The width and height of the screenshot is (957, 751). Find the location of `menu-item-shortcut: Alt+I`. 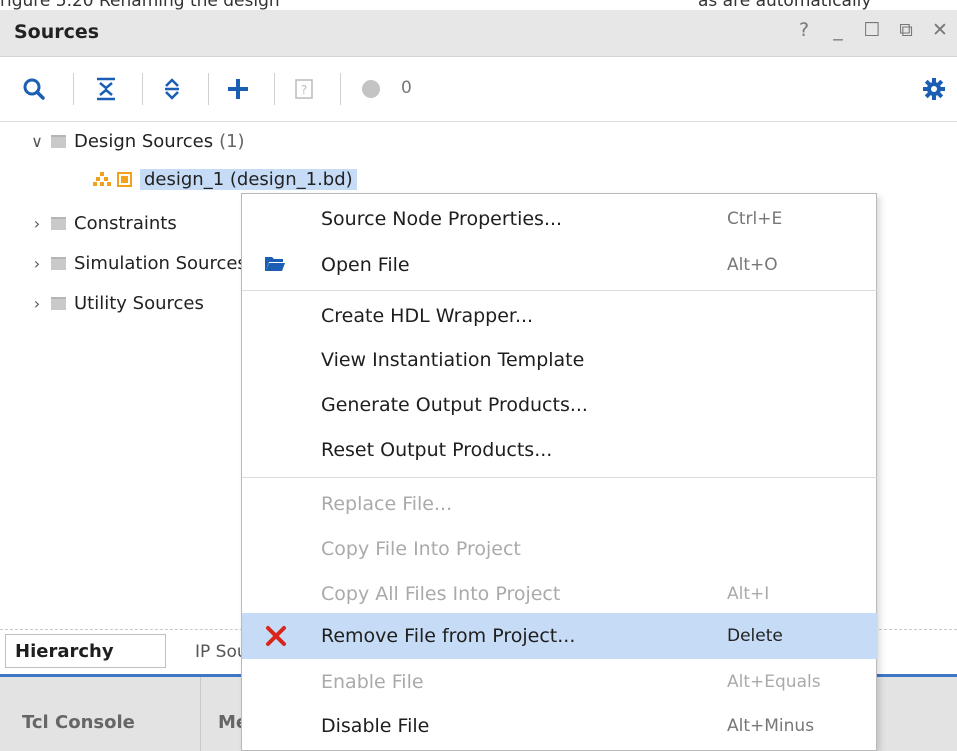

menu-item-shortcut: Alt+I is located at coordinates (748, 594).